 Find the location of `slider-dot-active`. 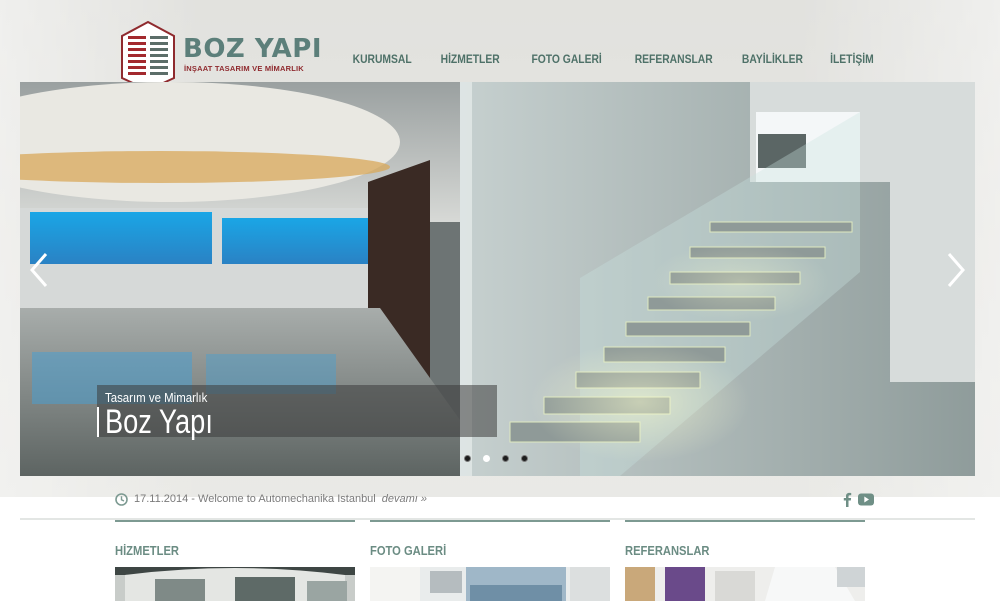

slider-dot-active is located at coordinates (486, 458).